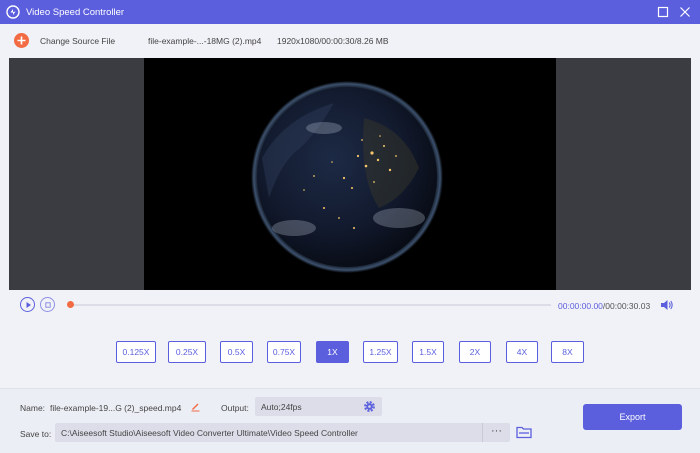 The image size is (700, 453). What do you see at coordinates (380, 352) in the screenshot?
I see `speed-option-125x: 1.25X` at bounding box center [380, 352].